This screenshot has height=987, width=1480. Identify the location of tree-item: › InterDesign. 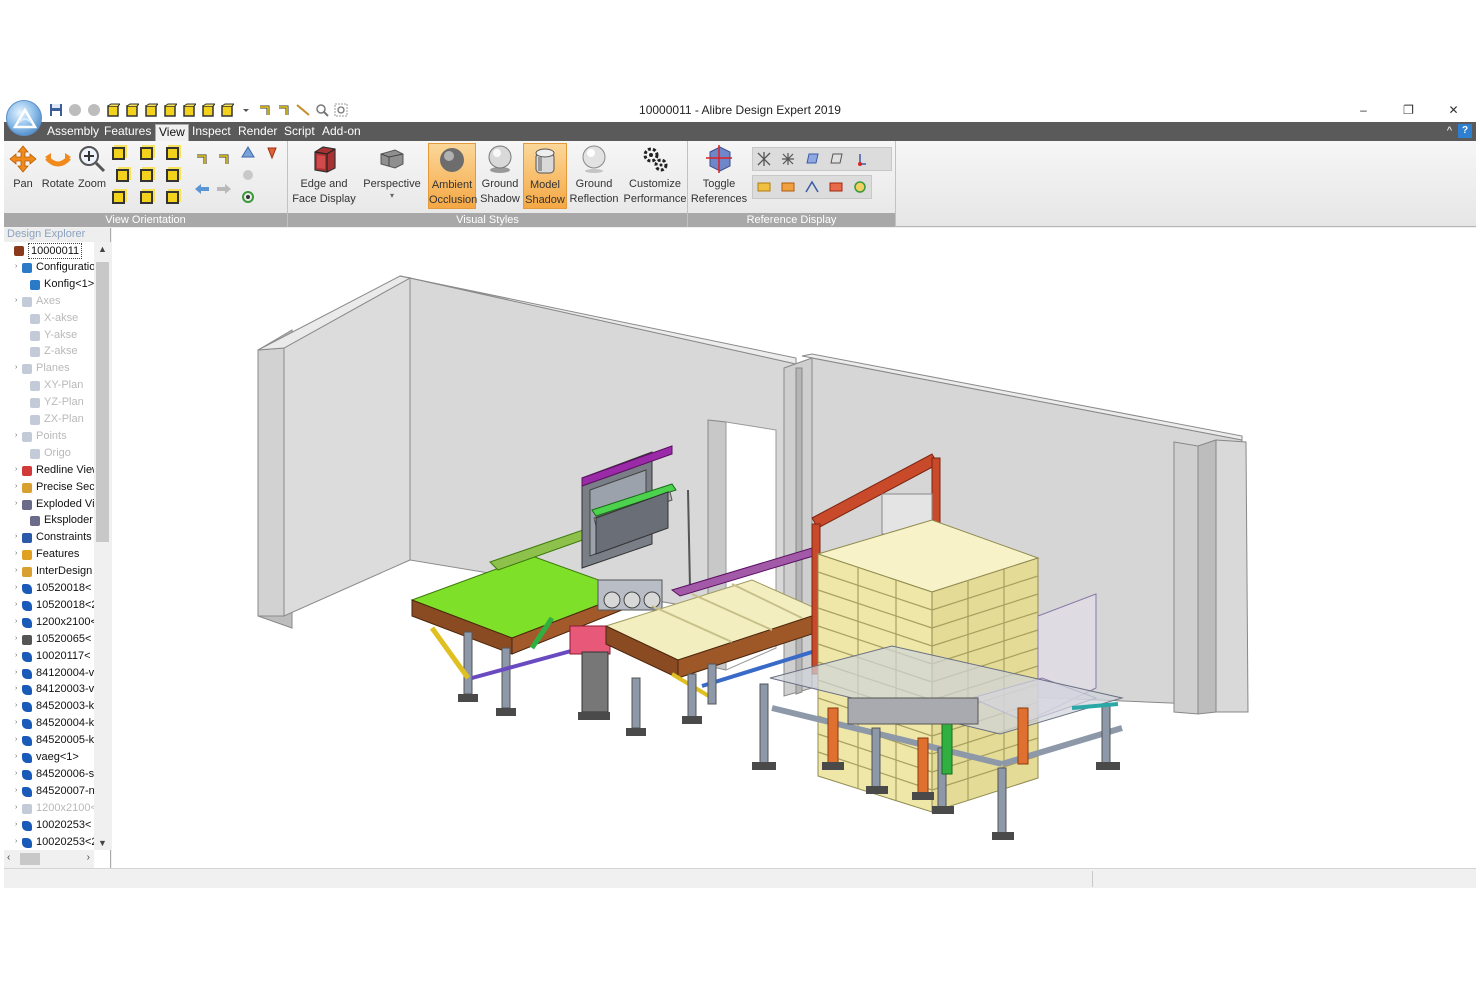
(49, 571).